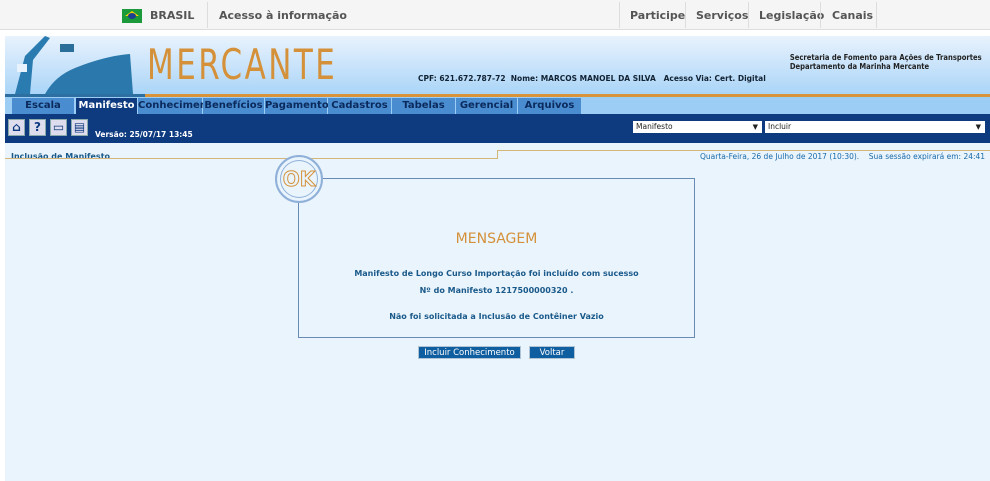 This screenshot has width=990, height=481. What do you see at coordinates (107, 106) in the screenshot?
I see `tab-manifesto: Manifesto` at bounding box center [107, 106].